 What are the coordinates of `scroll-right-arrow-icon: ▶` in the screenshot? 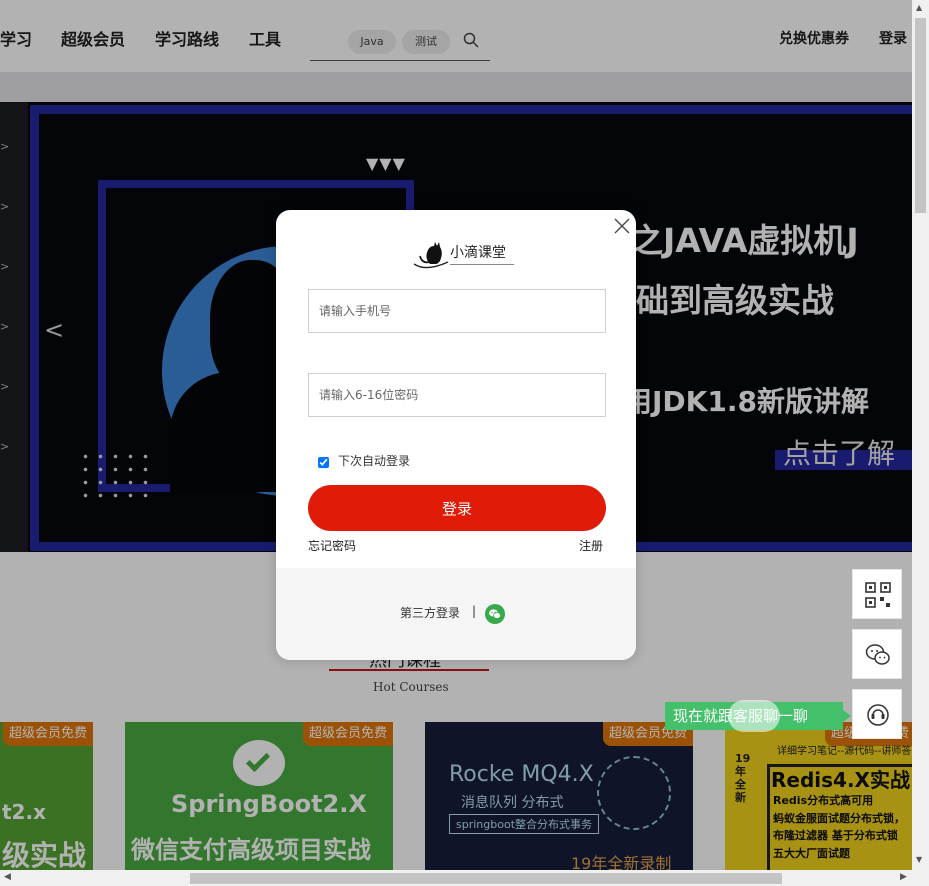 It's located at (903, 877).